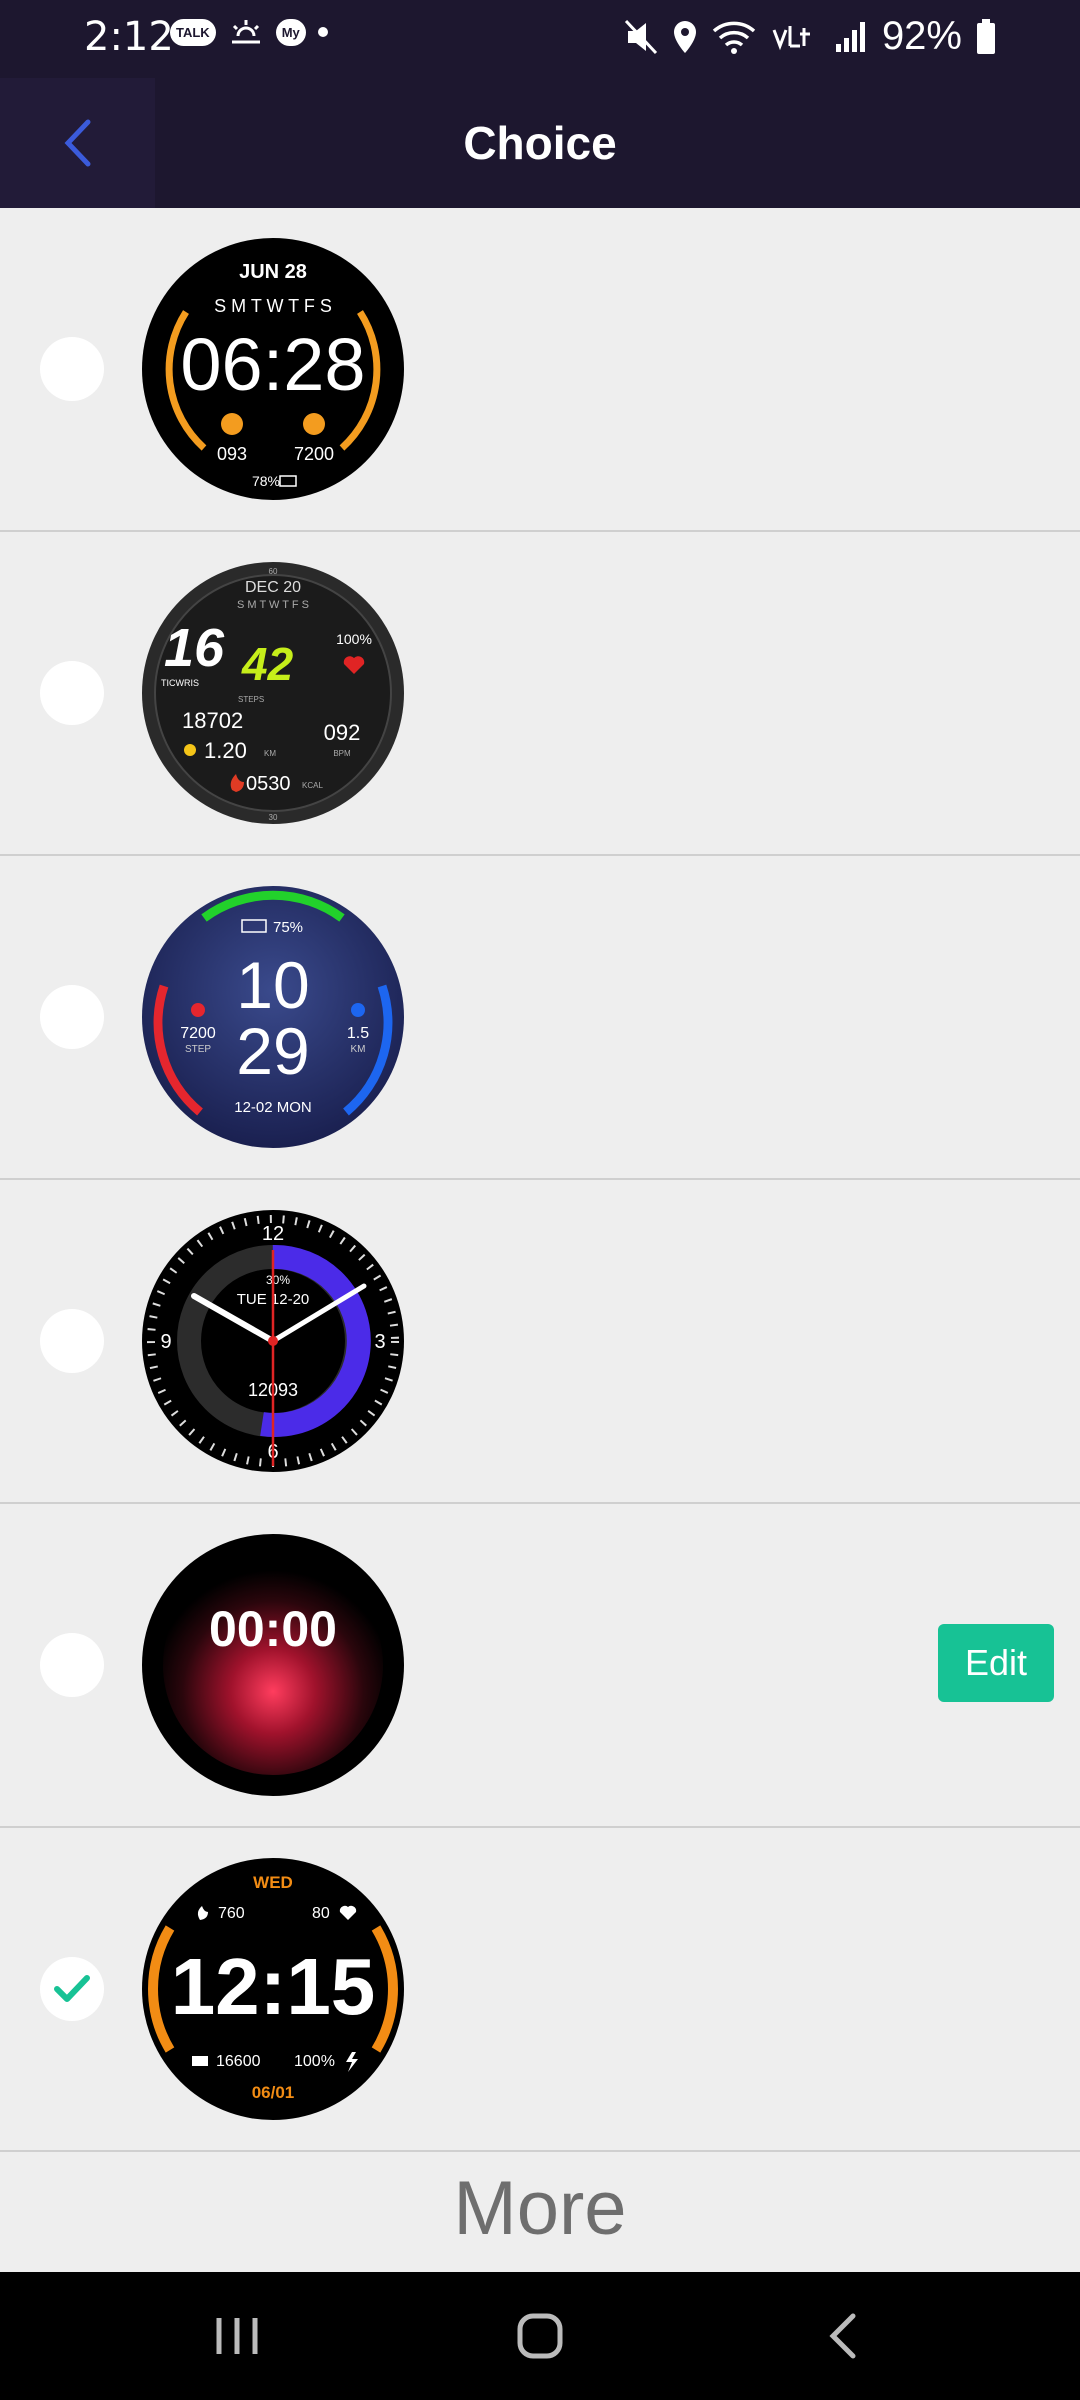  I want to click on watch-face-row: WED 760 80 12:15 16600 100% 06/01, so click(540, 1990).